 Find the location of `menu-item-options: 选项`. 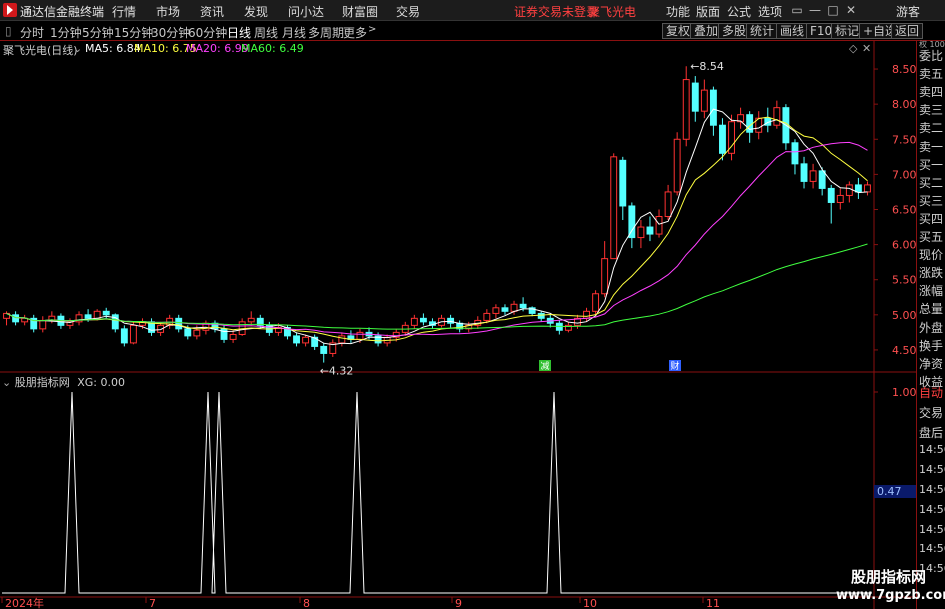

menu-item-options: 选项 is located at coordinates (770, 11).